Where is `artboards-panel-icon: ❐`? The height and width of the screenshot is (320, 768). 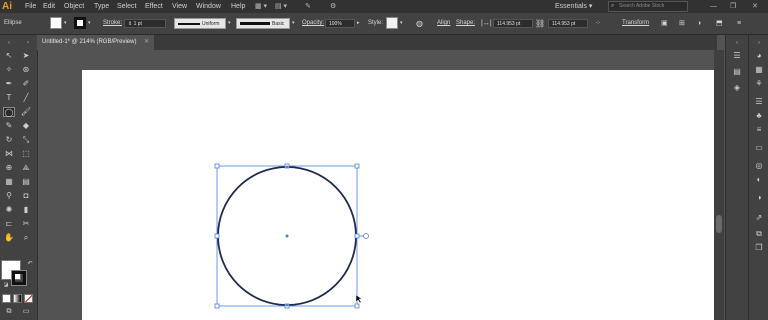
artboards-panel-icon: ❐ is located at coordinates (759, 248).